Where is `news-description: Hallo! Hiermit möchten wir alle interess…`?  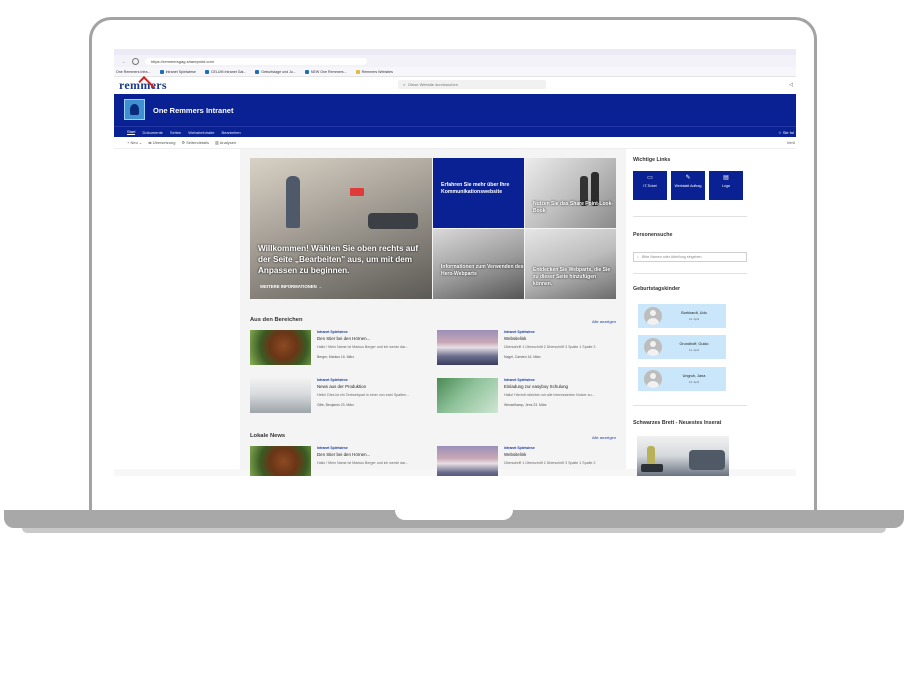 news-description: Hallo! Hiermit möchten wir alle interess… is located at coordinates (549, 395).